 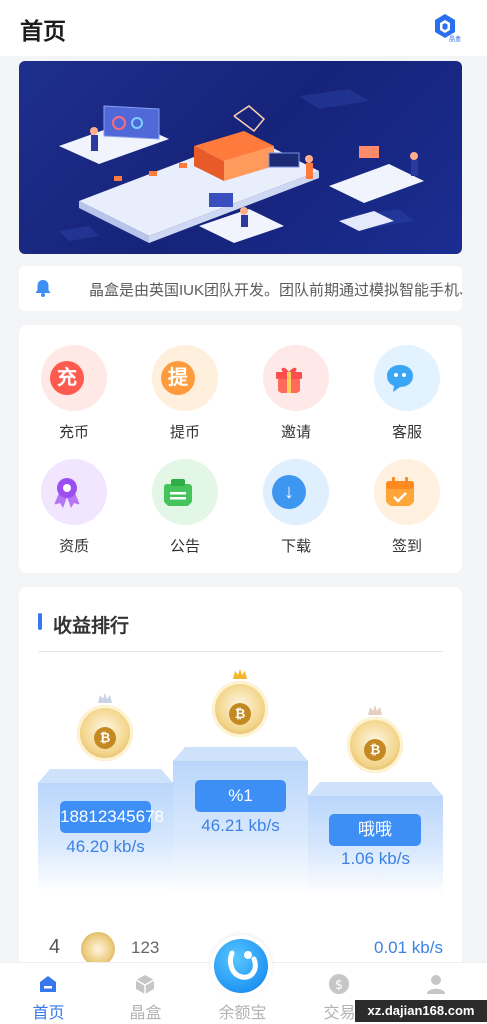 What do you see at coordinates (406, 432) in the screenshot?
I see `menu-item-label: 客服` at bounding box center [406, 432].